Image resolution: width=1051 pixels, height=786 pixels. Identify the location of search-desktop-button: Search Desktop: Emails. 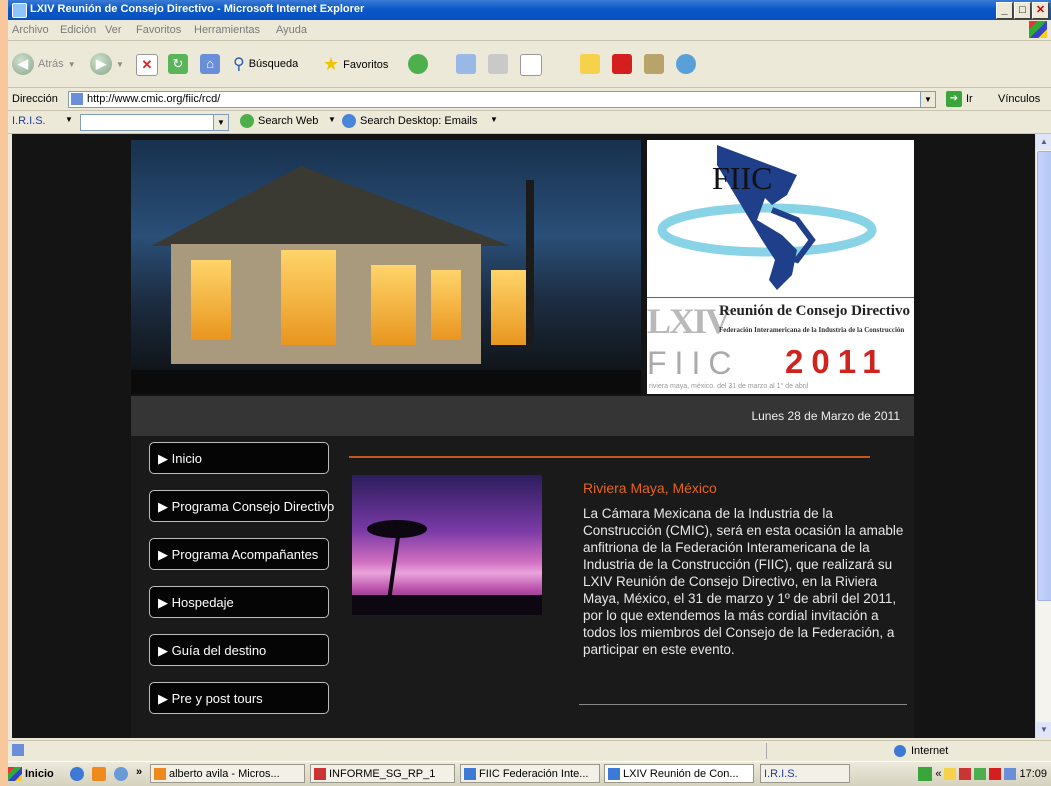
(418, 121).